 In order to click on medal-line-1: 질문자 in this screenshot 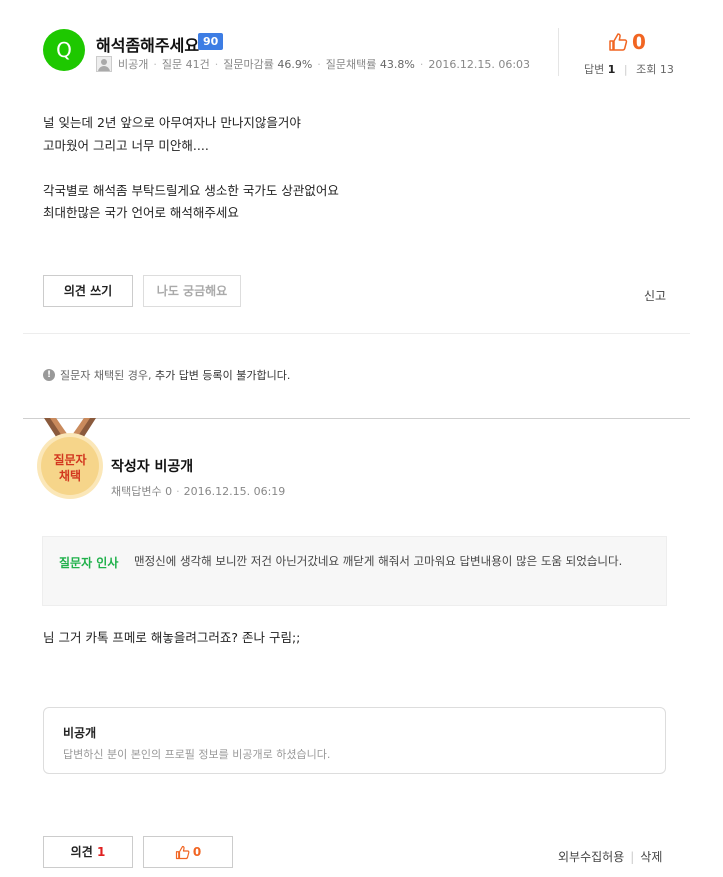, I will do `click(69, 459)`.